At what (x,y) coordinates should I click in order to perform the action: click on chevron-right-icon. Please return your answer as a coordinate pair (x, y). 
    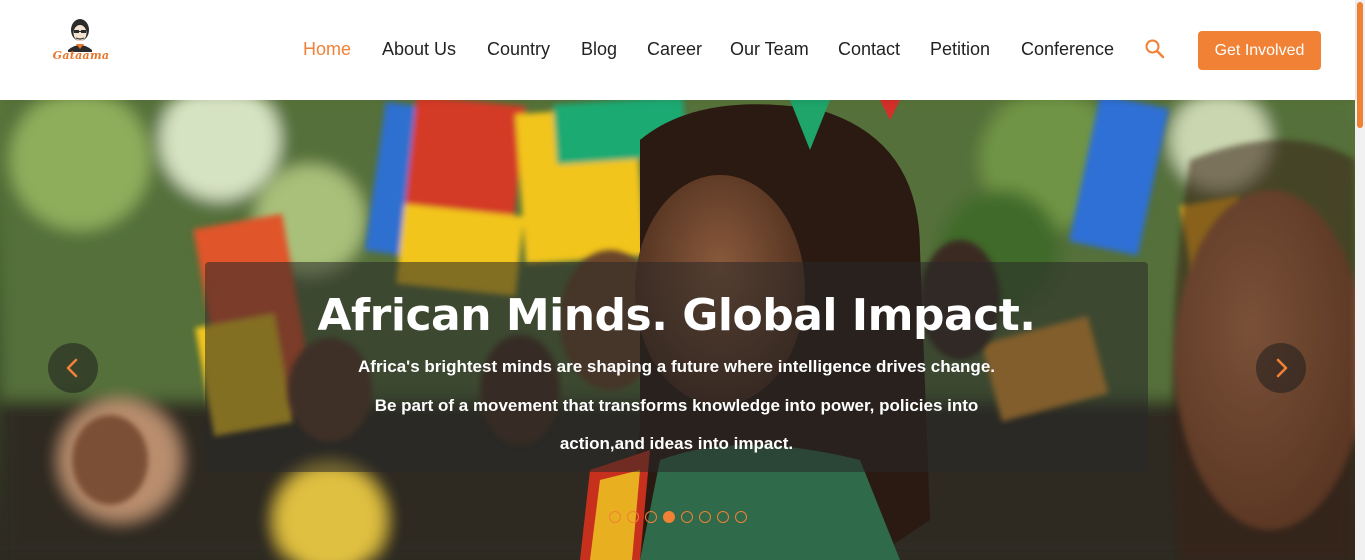
    Looking at the image, I should click on (1282, 368).